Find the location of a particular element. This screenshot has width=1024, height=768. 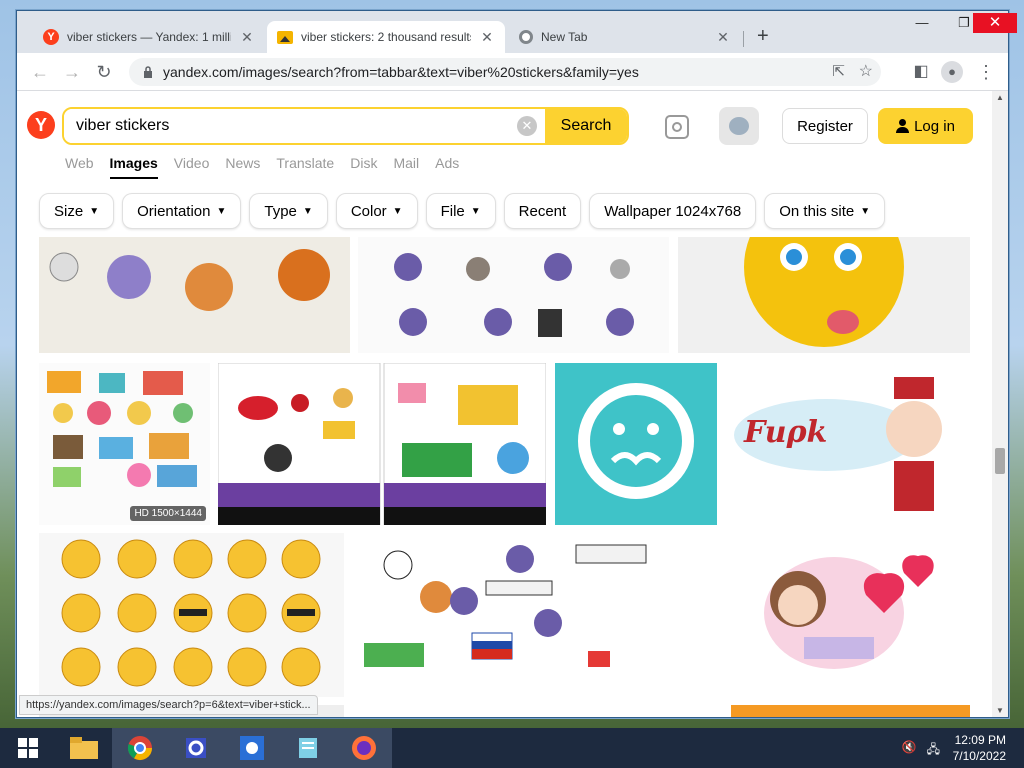

start-button is located at coordinates (28, 748).